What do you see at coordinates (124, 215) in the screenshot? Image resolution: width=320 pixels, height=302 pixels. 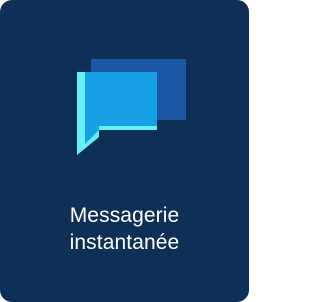 I see `tile-label-line1: Messagerie` at bounding box center [124, 215].